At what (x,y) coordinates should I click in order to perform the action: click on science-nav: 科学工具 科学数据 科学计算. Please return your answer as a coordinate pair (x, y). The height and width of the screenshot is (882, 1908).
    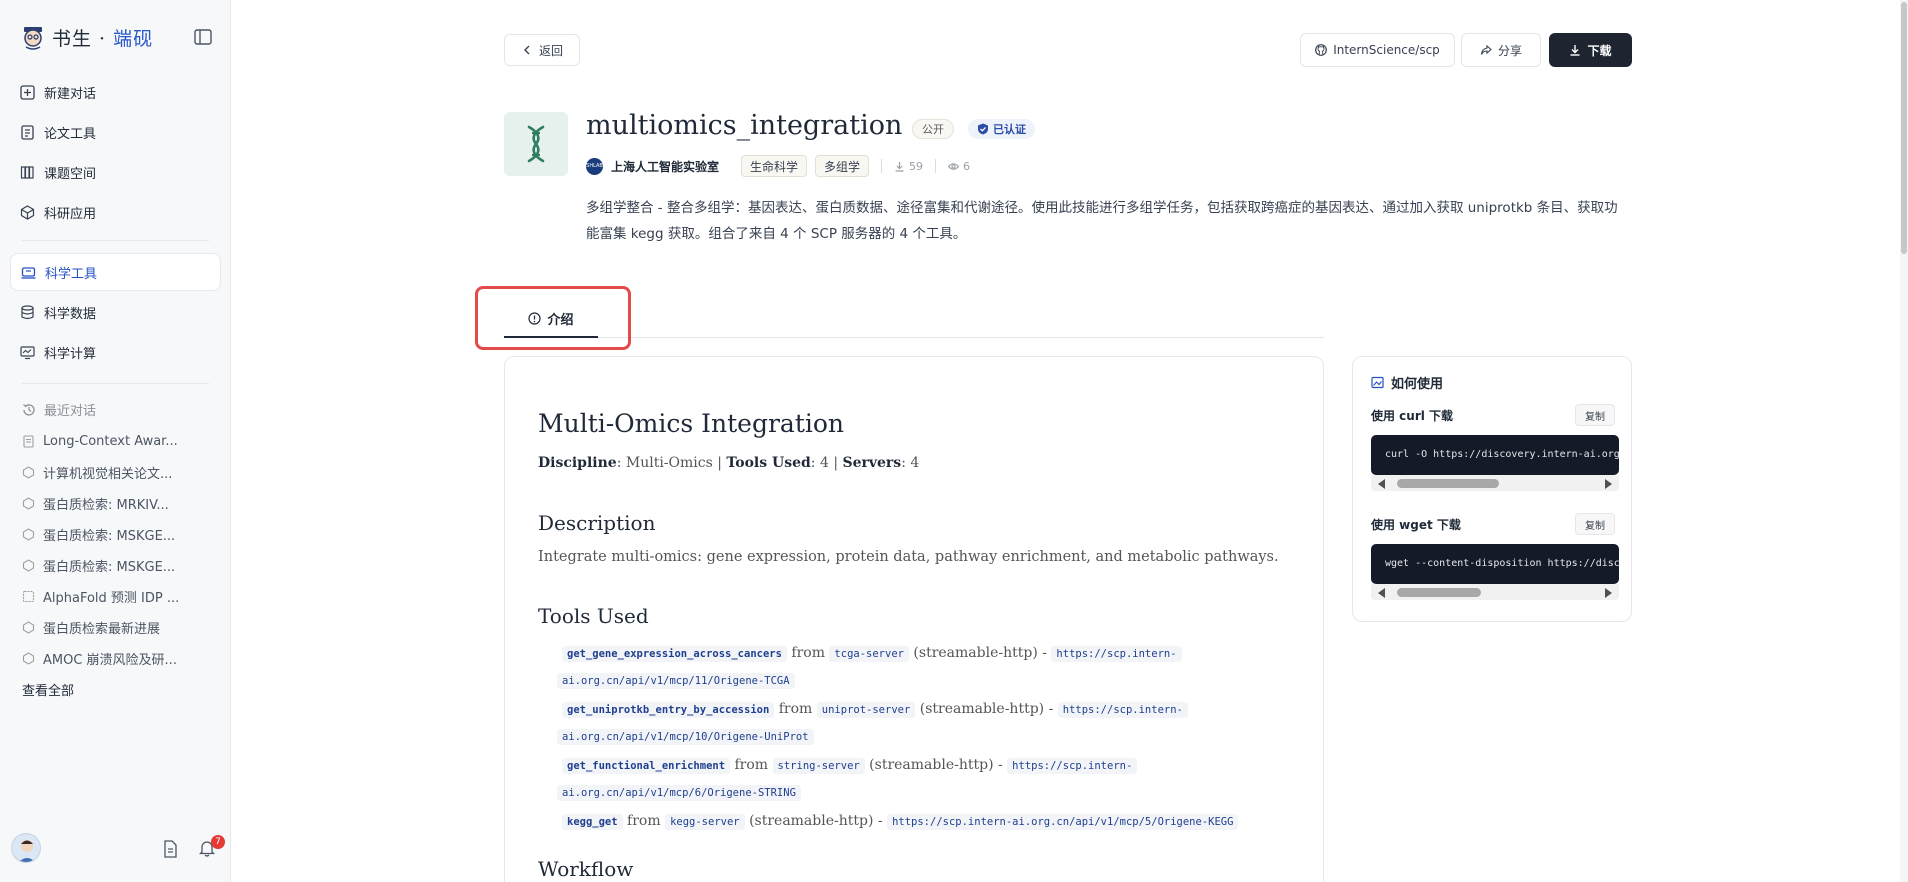
    Looking at the image, I should click on (115, 313).